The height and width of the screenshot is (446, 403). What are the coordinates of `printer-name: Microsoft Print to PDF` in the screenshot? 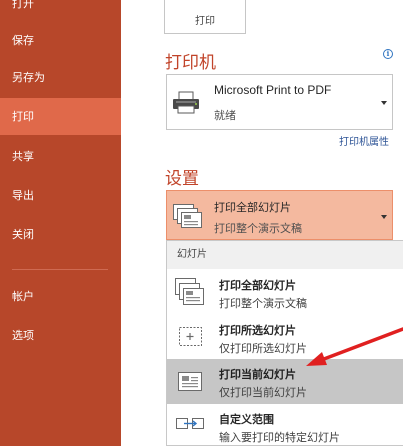 It's located at (273, 90).